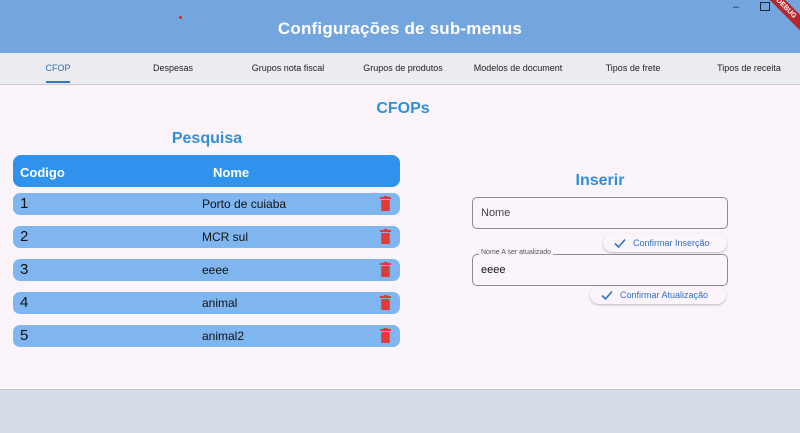 Image resolution: width=800 pixels, height=433 pixels. What do you see at coordinates (664, 295) in the screenshot?
I see `confirm-update-label: Confirmar Atualização` at bounding box center [664, 295].